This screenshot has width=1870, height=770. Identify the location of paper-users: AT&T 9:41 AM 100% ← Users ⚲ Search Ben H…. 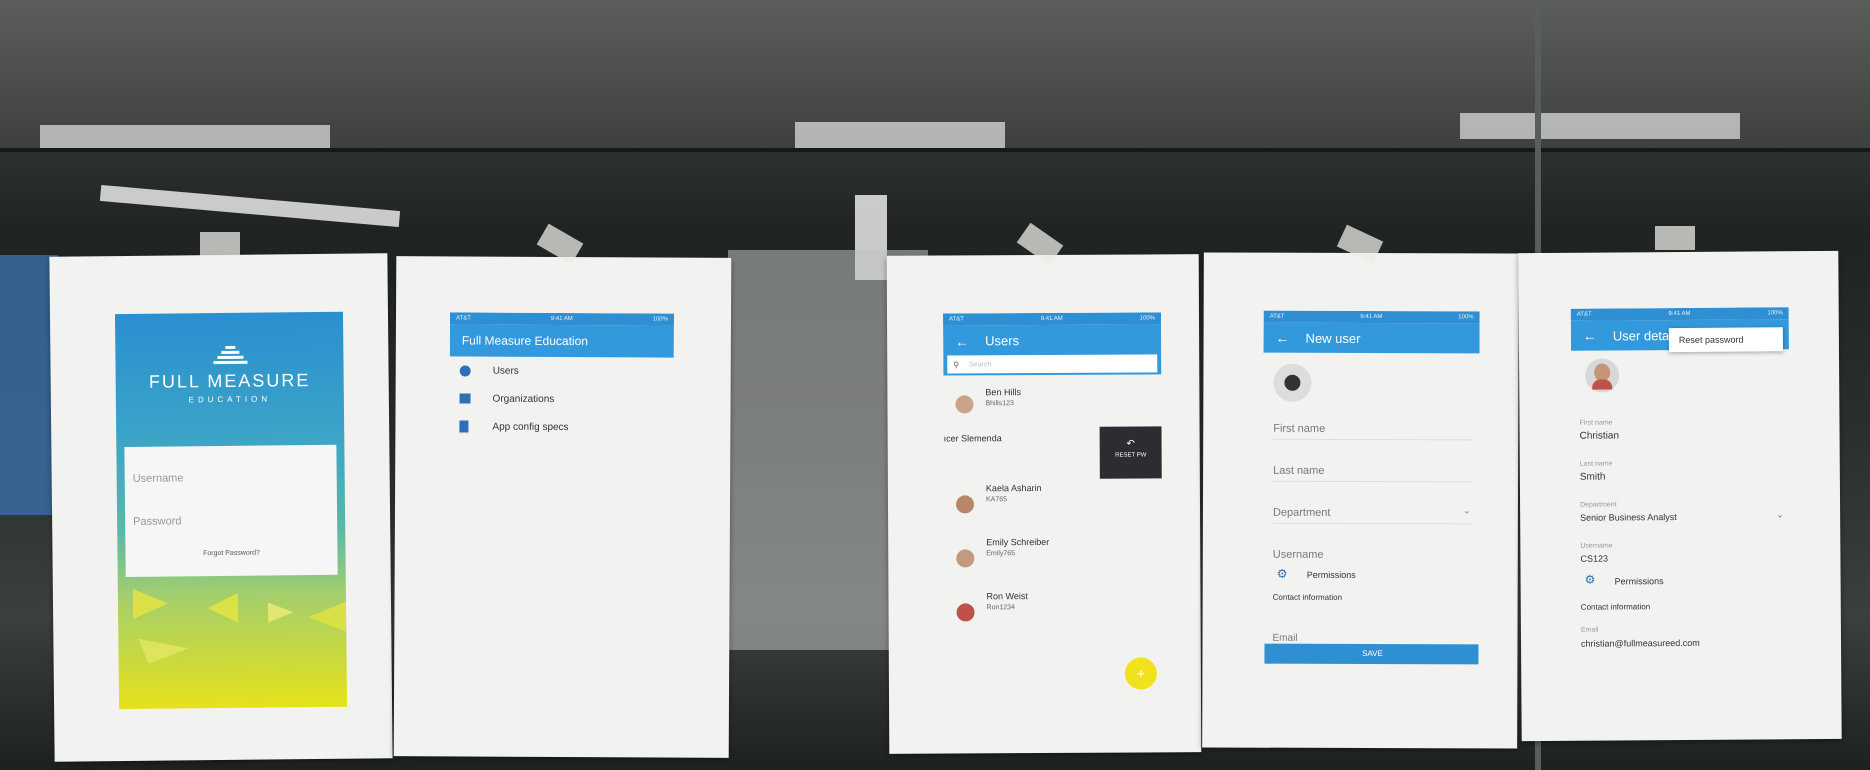
(1044, 504).